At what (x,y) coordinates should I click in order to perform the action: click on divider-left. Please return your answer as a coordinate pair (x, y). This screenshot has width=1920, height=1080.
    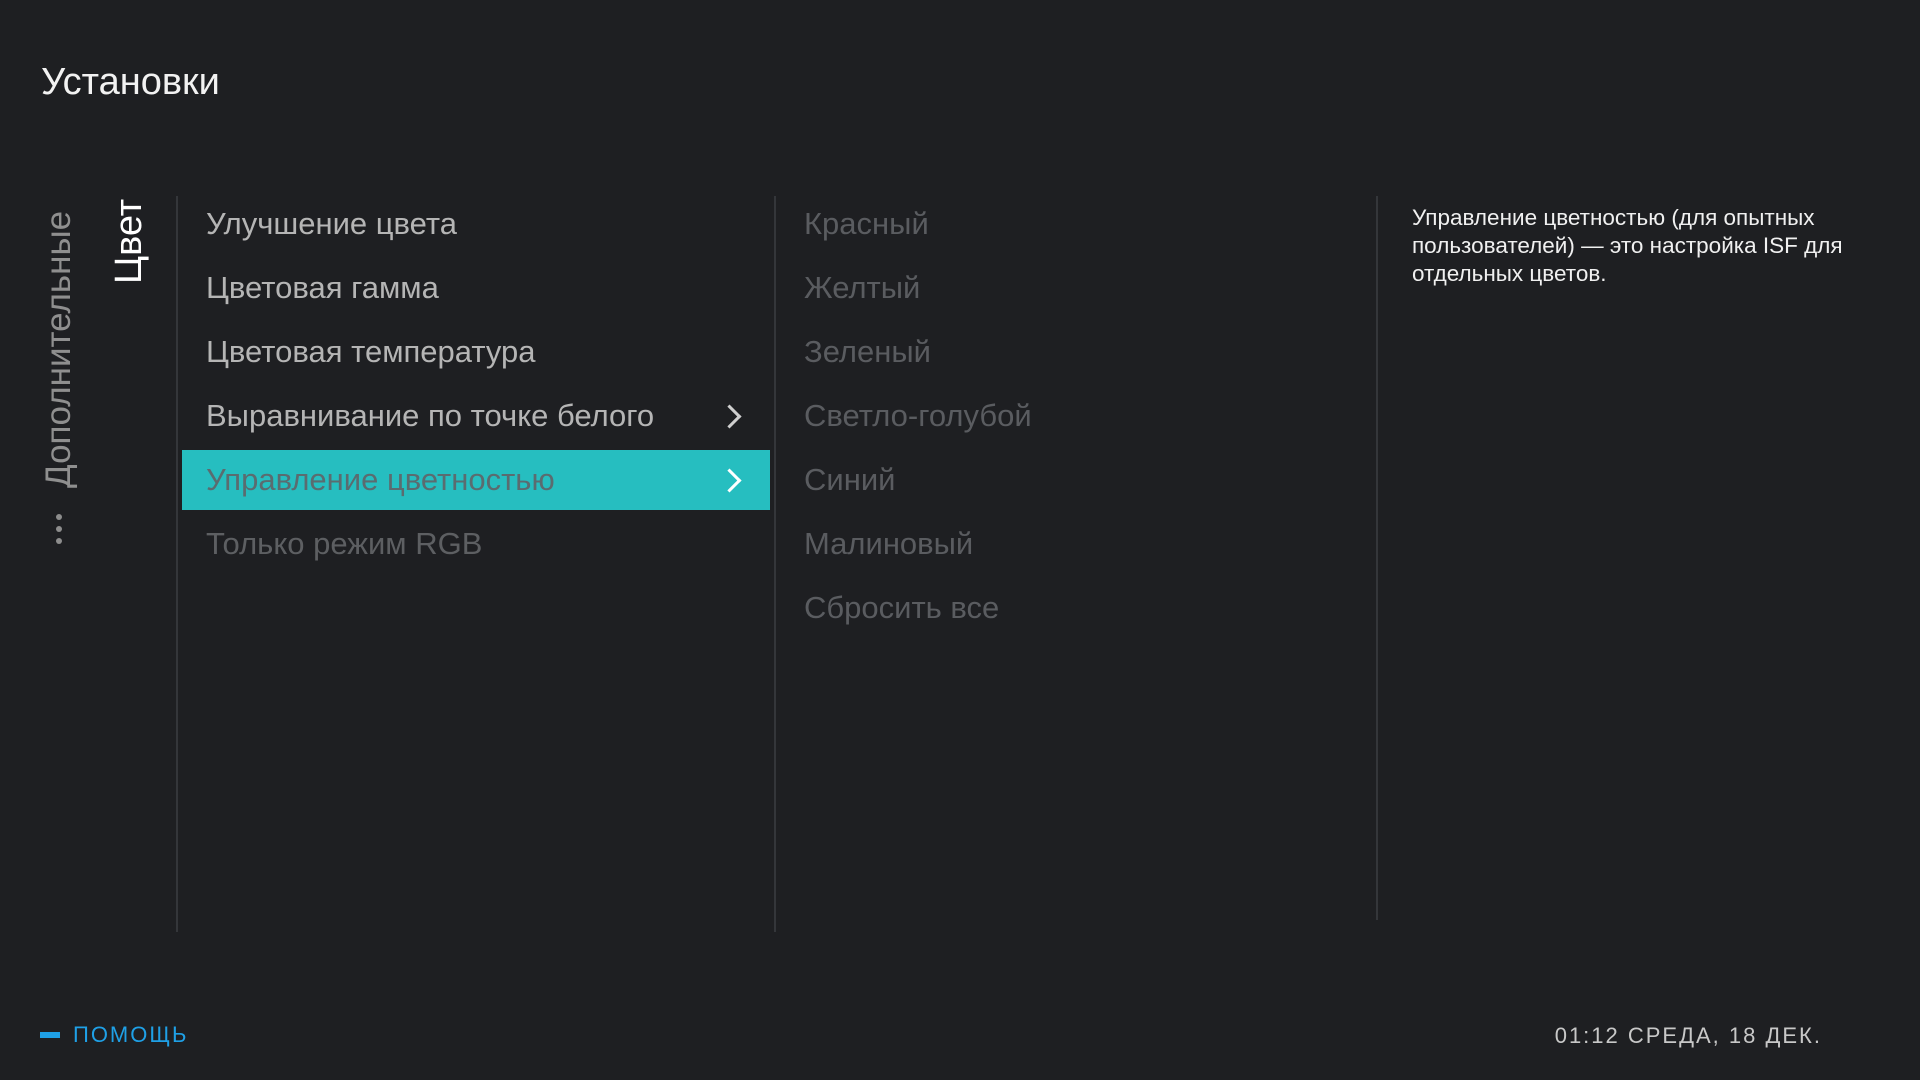
    Looking at the image, I should click on (177, 564).